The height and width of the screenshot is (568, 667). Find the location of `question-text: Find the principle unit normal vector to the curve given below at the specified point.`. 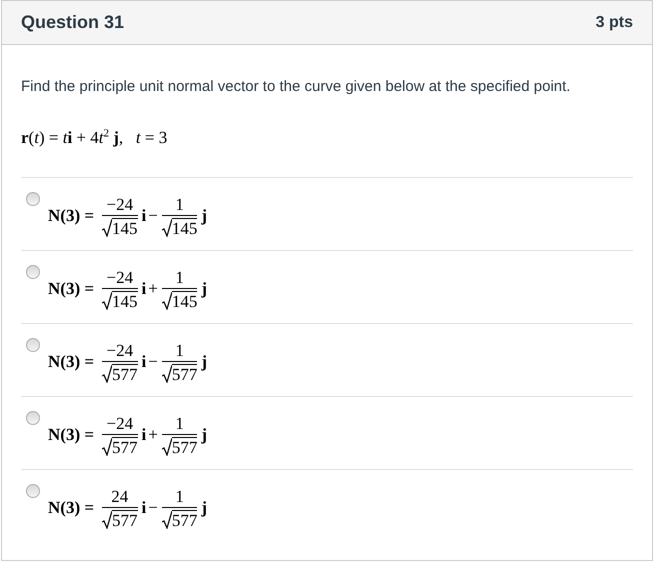

question-text: Find the principle unit normal vector to the curve given below at the specified point. is located at coordinates (296, 87).